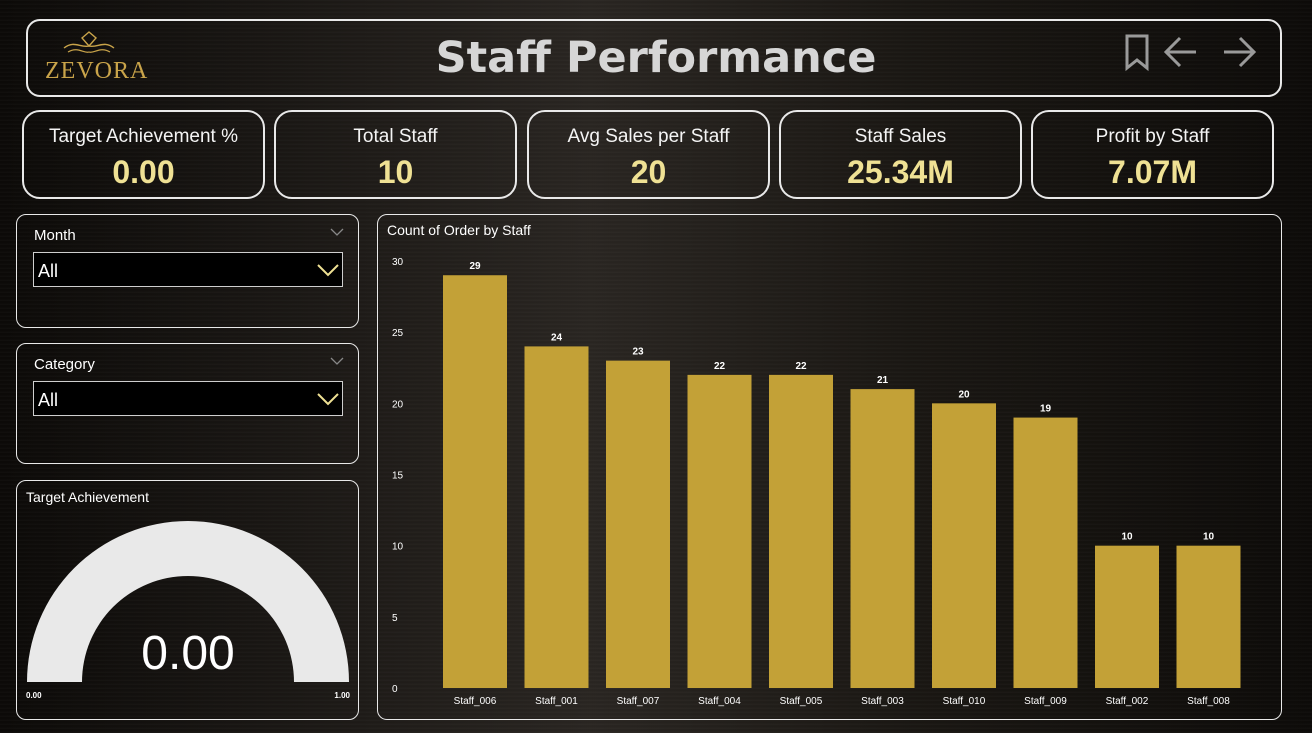  What do you see at coordinates (557, 337) in the screenshot?
I see `data-label: 24` at bounding box center [557, 337].